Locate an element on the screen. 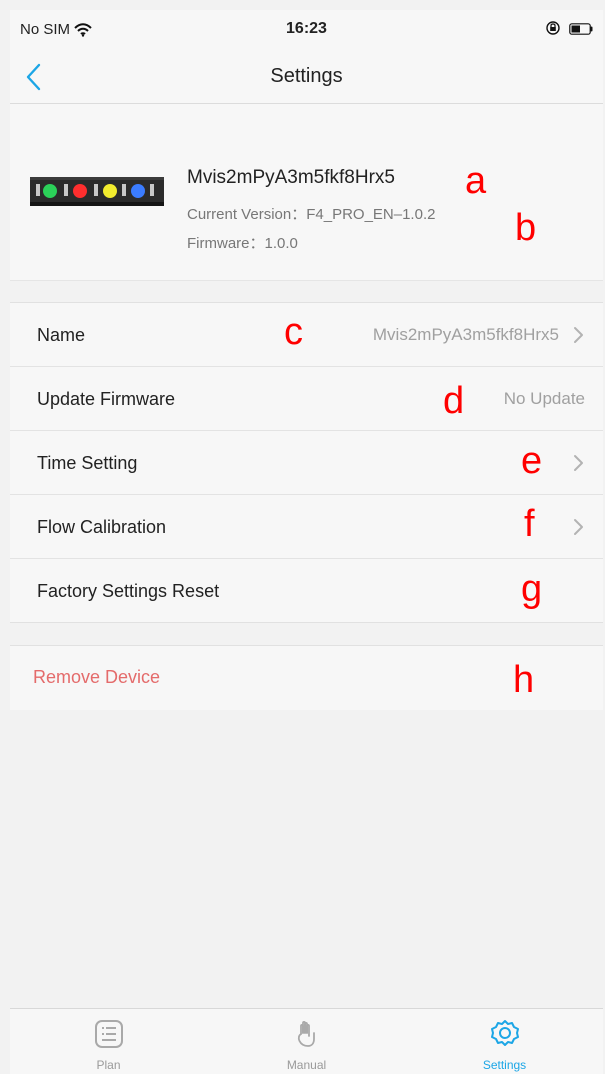  menu-item-name: Name Mvis2mPyA3m5fkf8Hrx5 c is located at coordinates (306, 335).